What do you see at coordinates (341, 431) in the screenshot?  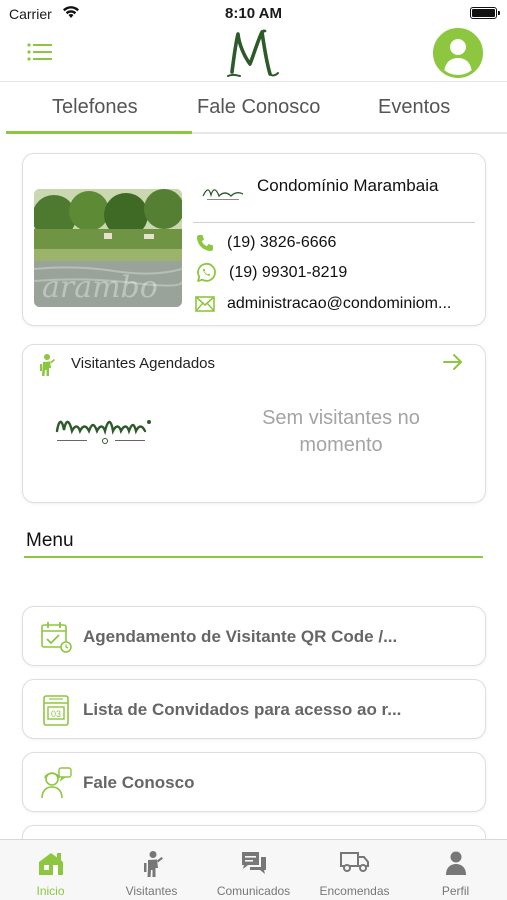 I see `no-visitors-message: Sem visitantes no momento` at bounding box center [341, 431].